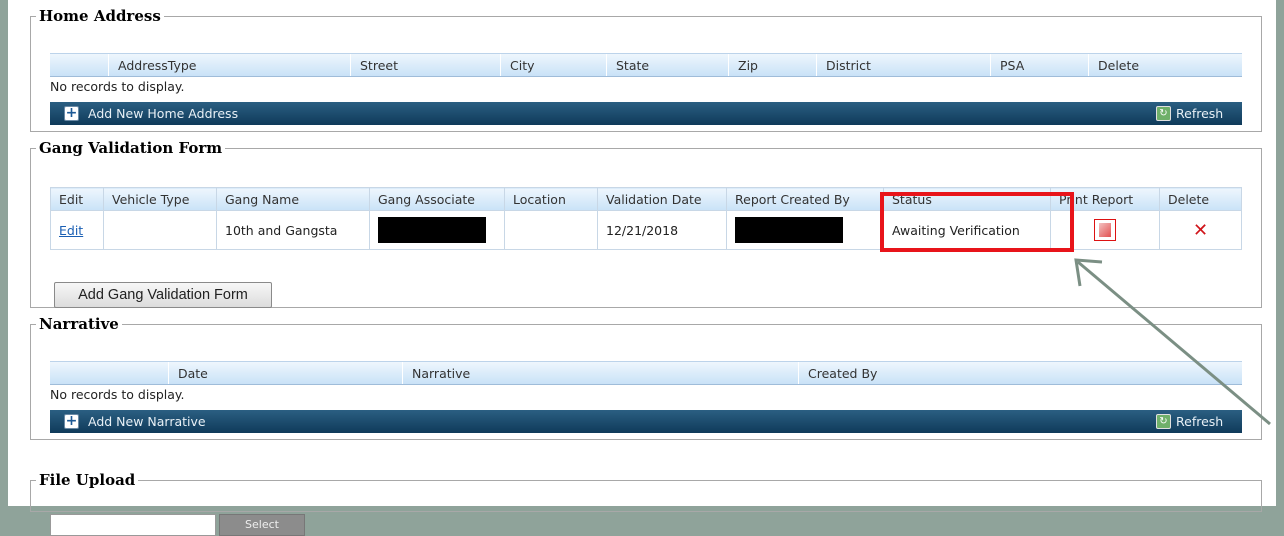 The image size is (1284, 536). What do you see at coordinates (133, 525) in the screenshot?
I see `file-path-input` at bounding box center [133, 525].